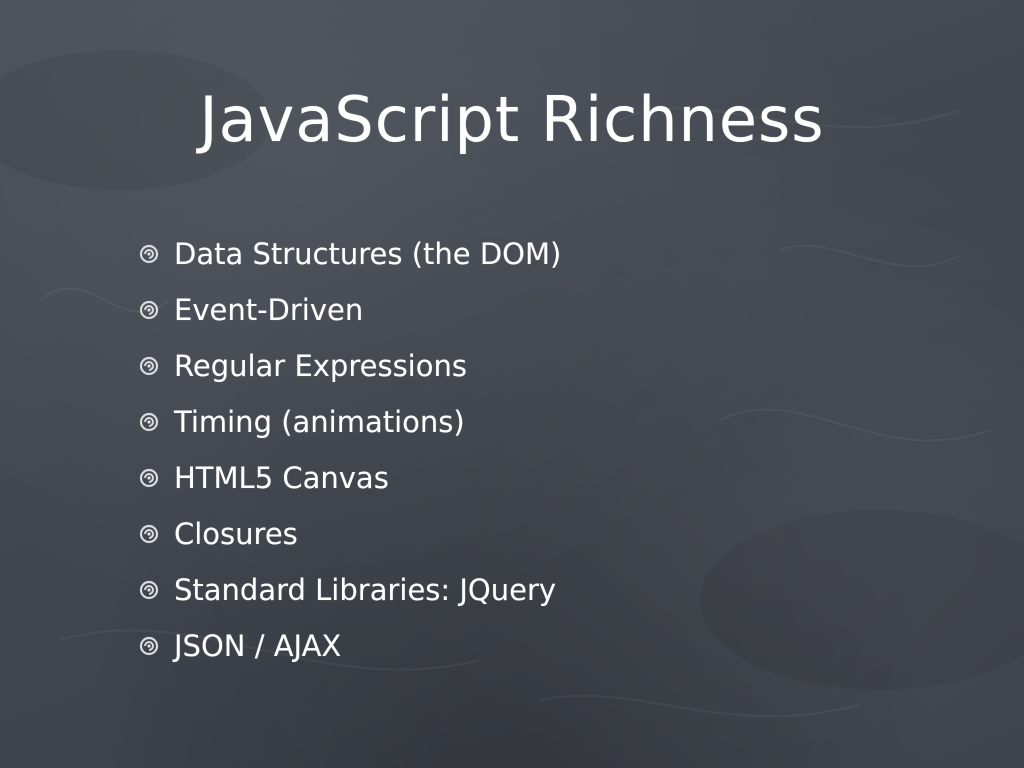 The width and height of the screenshot is (1024, 768). Describe the element at coordinates (349, 534) in the screenshot. I see `list-item: Closures` at that location.